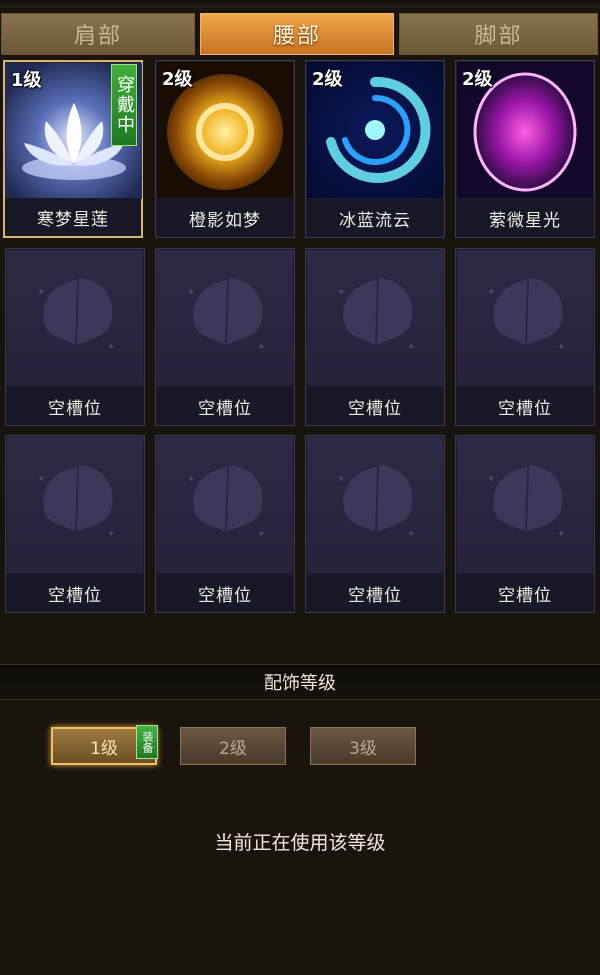 The height and width of the screenshot is (975, 600). What do you see at coordinates (375, 149) in the screenshot?
I see `accessory-slot-binglan: 2级 冰蓝流云` at bounding box center [375, 149].